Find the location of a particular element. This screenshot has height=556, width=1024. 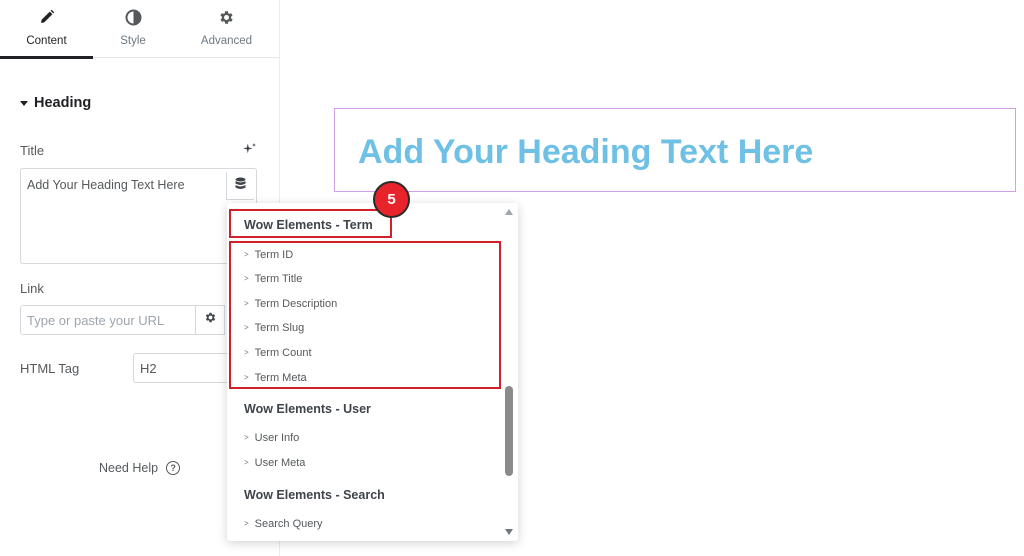

panel-tabs: Content Style Advanced is located at coordinates (140, 29).